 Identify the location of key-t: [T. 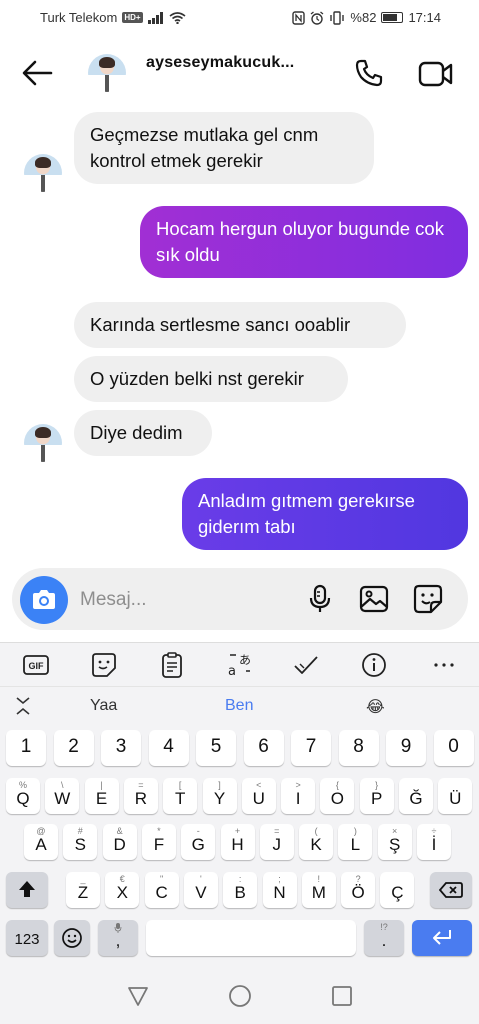
(180, 796).